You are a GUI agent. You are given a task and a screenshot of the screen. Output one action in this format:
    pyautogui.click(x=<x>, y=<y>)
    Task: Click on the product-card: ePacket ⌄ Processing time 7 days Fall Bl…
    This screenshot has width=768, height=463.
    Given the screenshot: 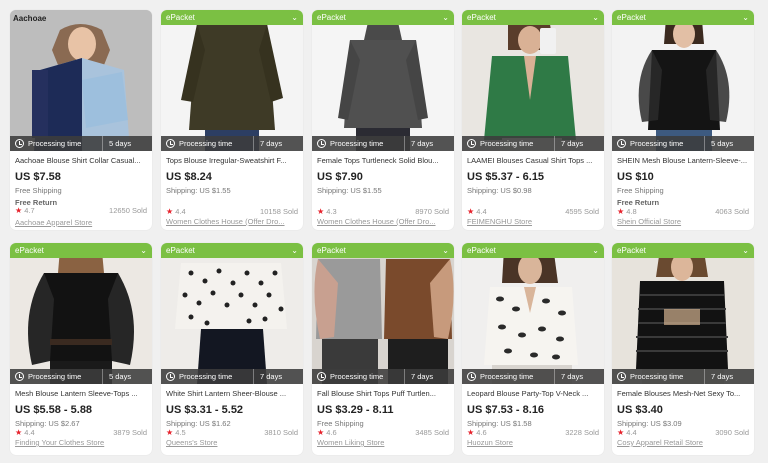 What is the action you would take?
    pyautogui.click(x=383, y=349)
    